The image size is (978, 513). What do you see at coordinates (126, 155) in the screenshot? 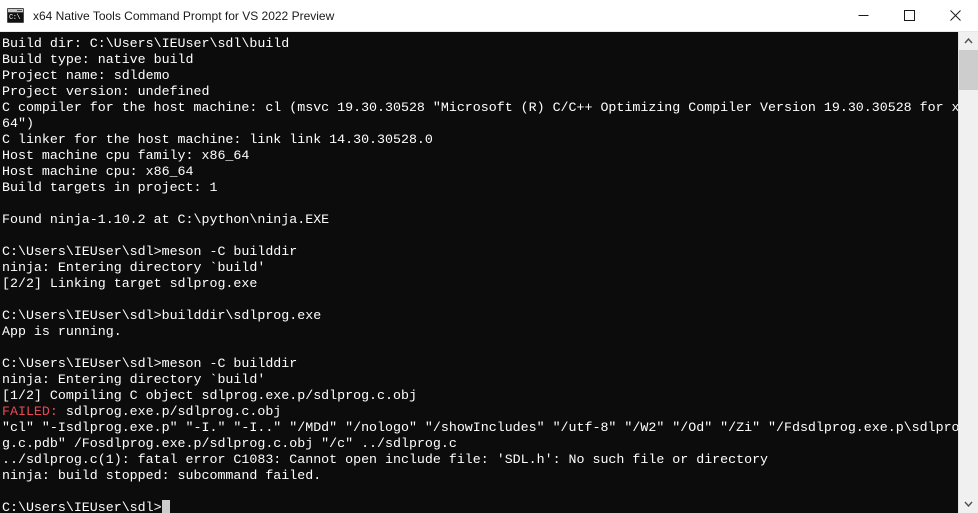
I see `terminal-line: Host machine cpu family: x86_64` at bounding box center [126, 155].